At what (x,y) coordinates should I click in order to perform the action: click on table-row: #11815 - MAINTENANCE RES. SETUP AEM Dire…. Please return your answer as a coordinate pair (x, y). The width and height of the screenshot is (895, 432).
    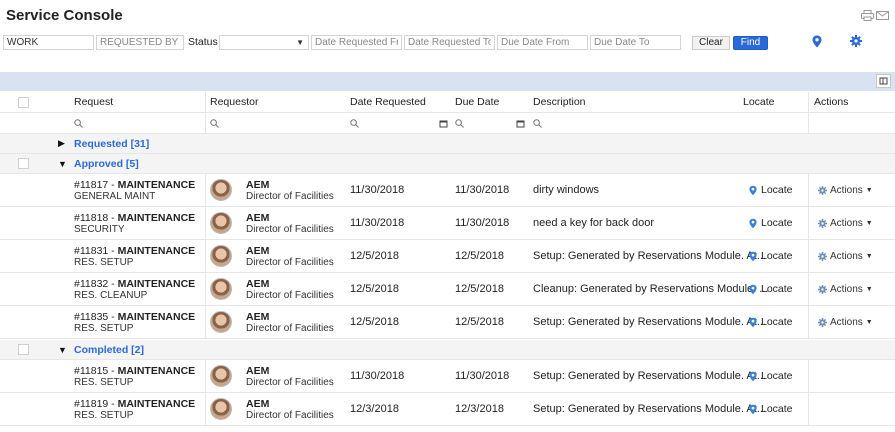
    Looking at the image, I should click on (447, 376).